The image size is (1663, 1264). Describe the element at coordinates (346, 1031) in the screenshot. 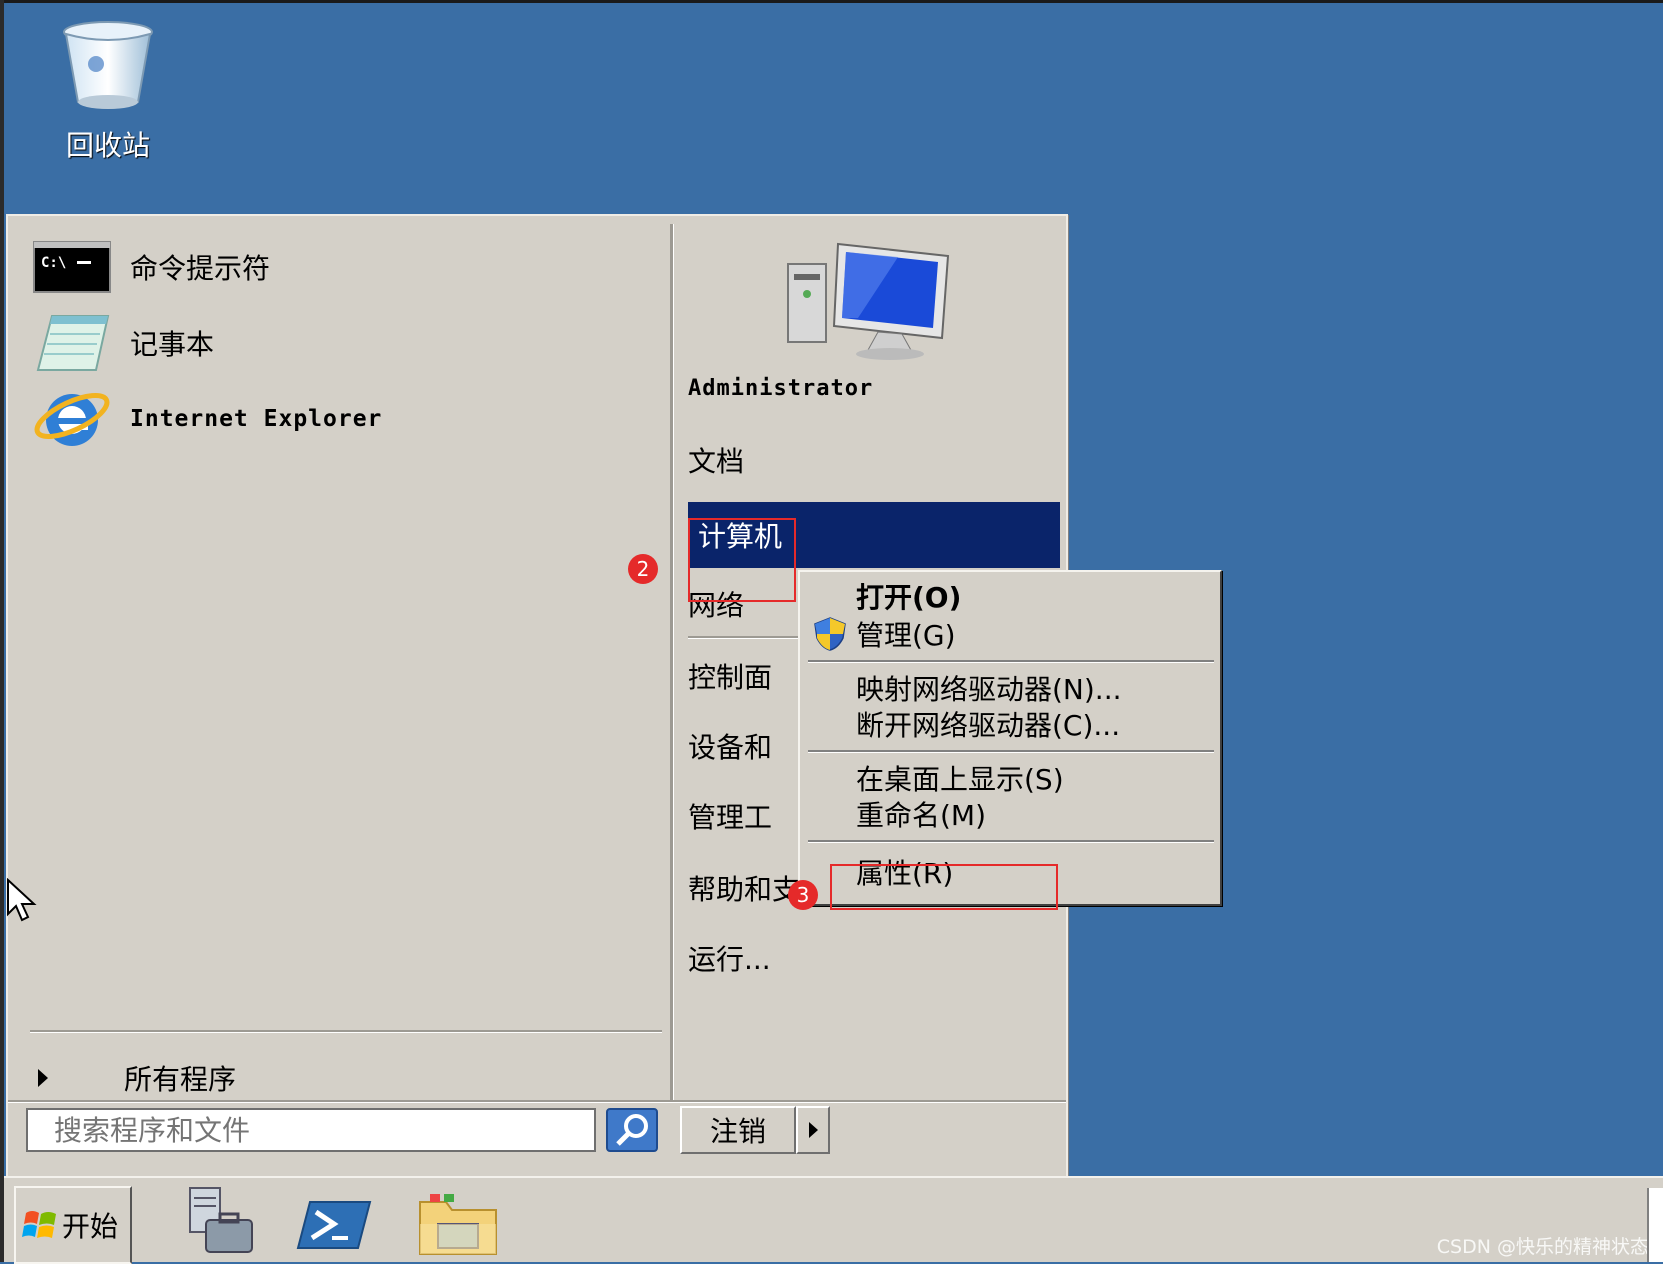

I see `all-programs-separator` at that location.